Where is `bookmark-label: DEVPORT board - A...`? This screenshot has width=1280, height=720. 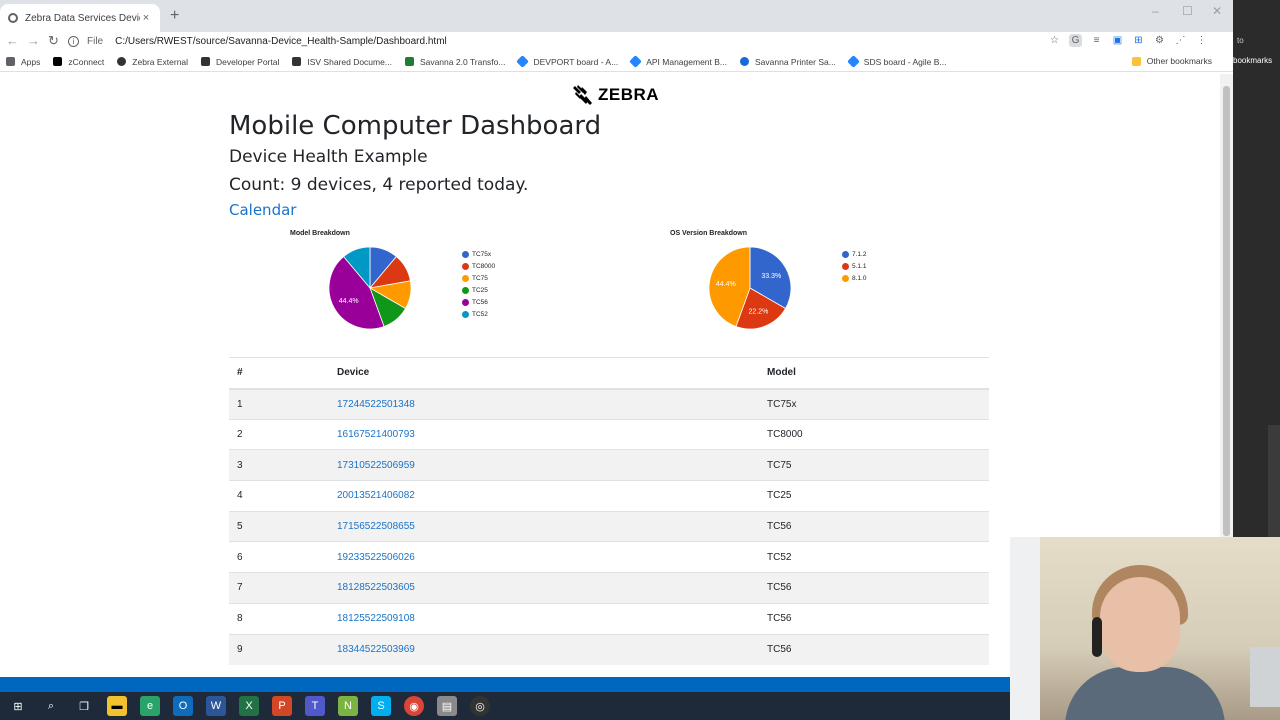 bookmark-label: DEVPORT board - A... is located at coordinates (576, 61).